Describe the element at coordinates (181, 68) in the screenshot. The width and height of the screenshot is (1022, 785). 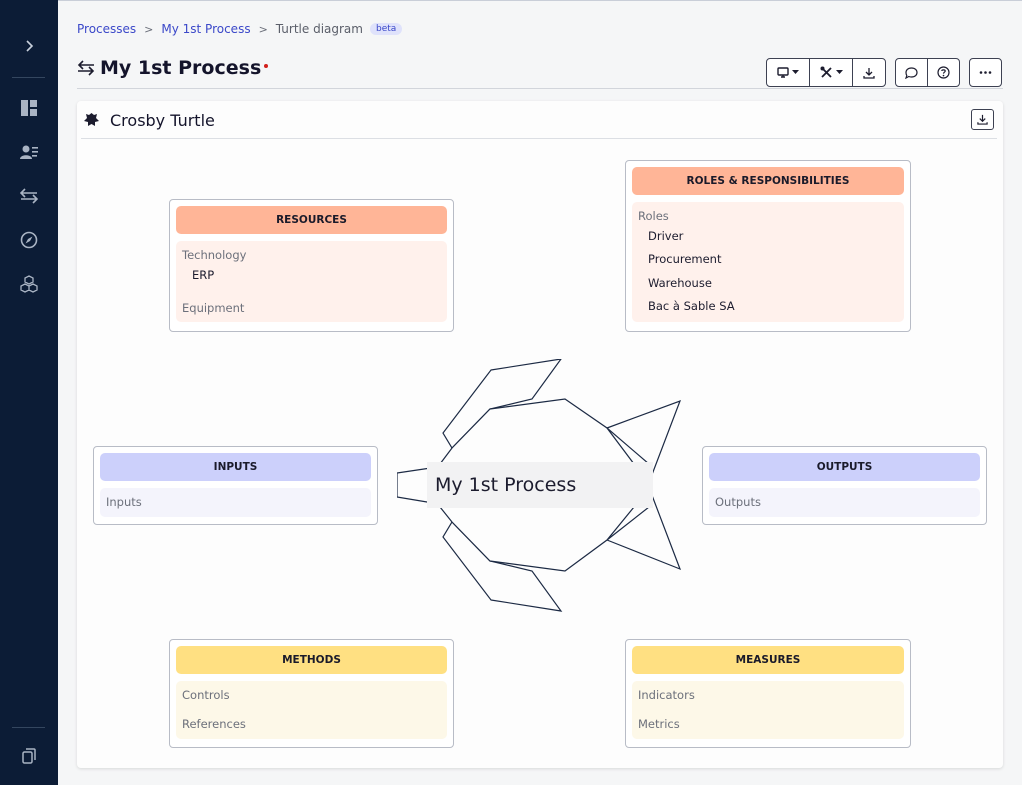
I see `page-title: My 1st Process` at that location.